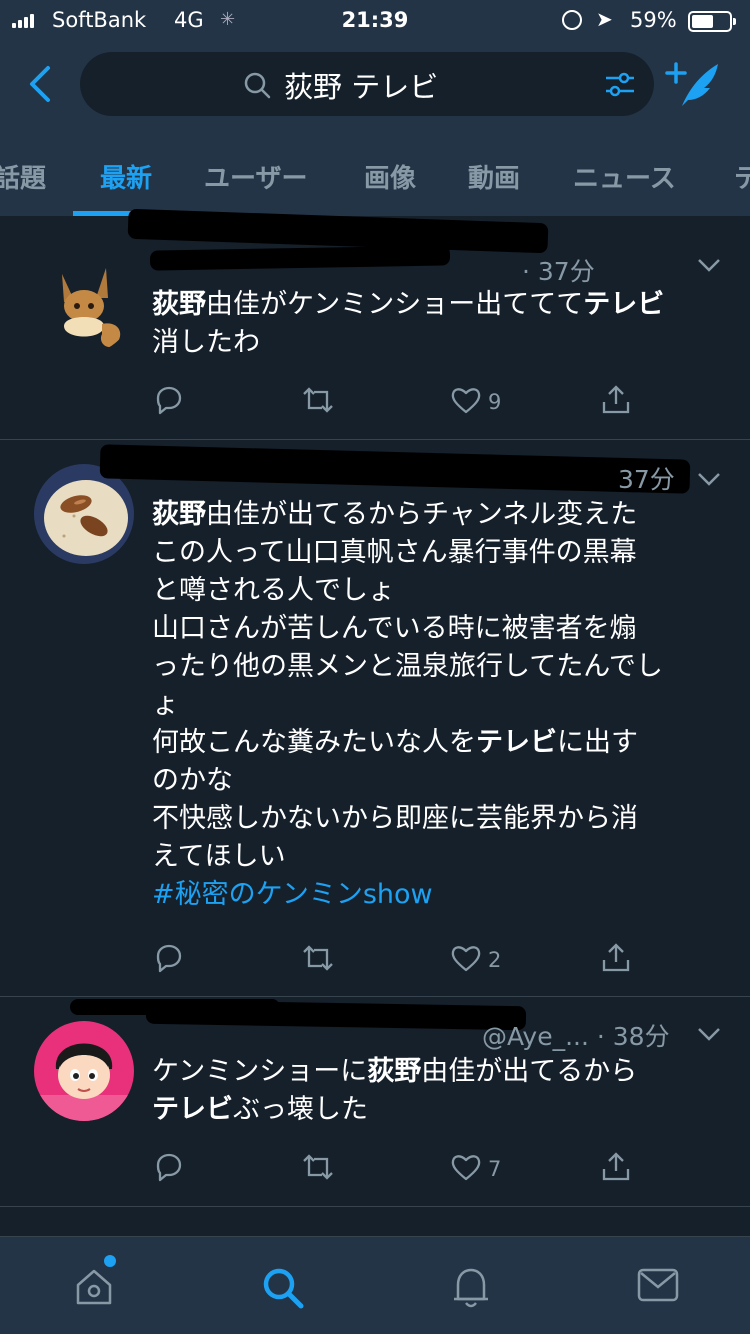  I want to click on tweet-text-segment: ょ, so click(165, 704).